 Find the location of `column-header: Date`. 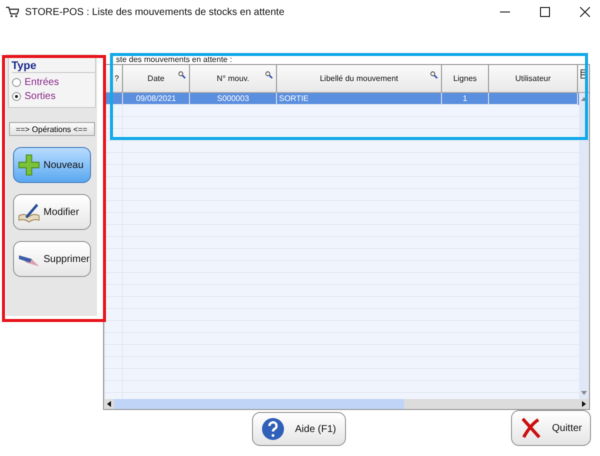

column-header: Date is located at coordinates (156, 78).